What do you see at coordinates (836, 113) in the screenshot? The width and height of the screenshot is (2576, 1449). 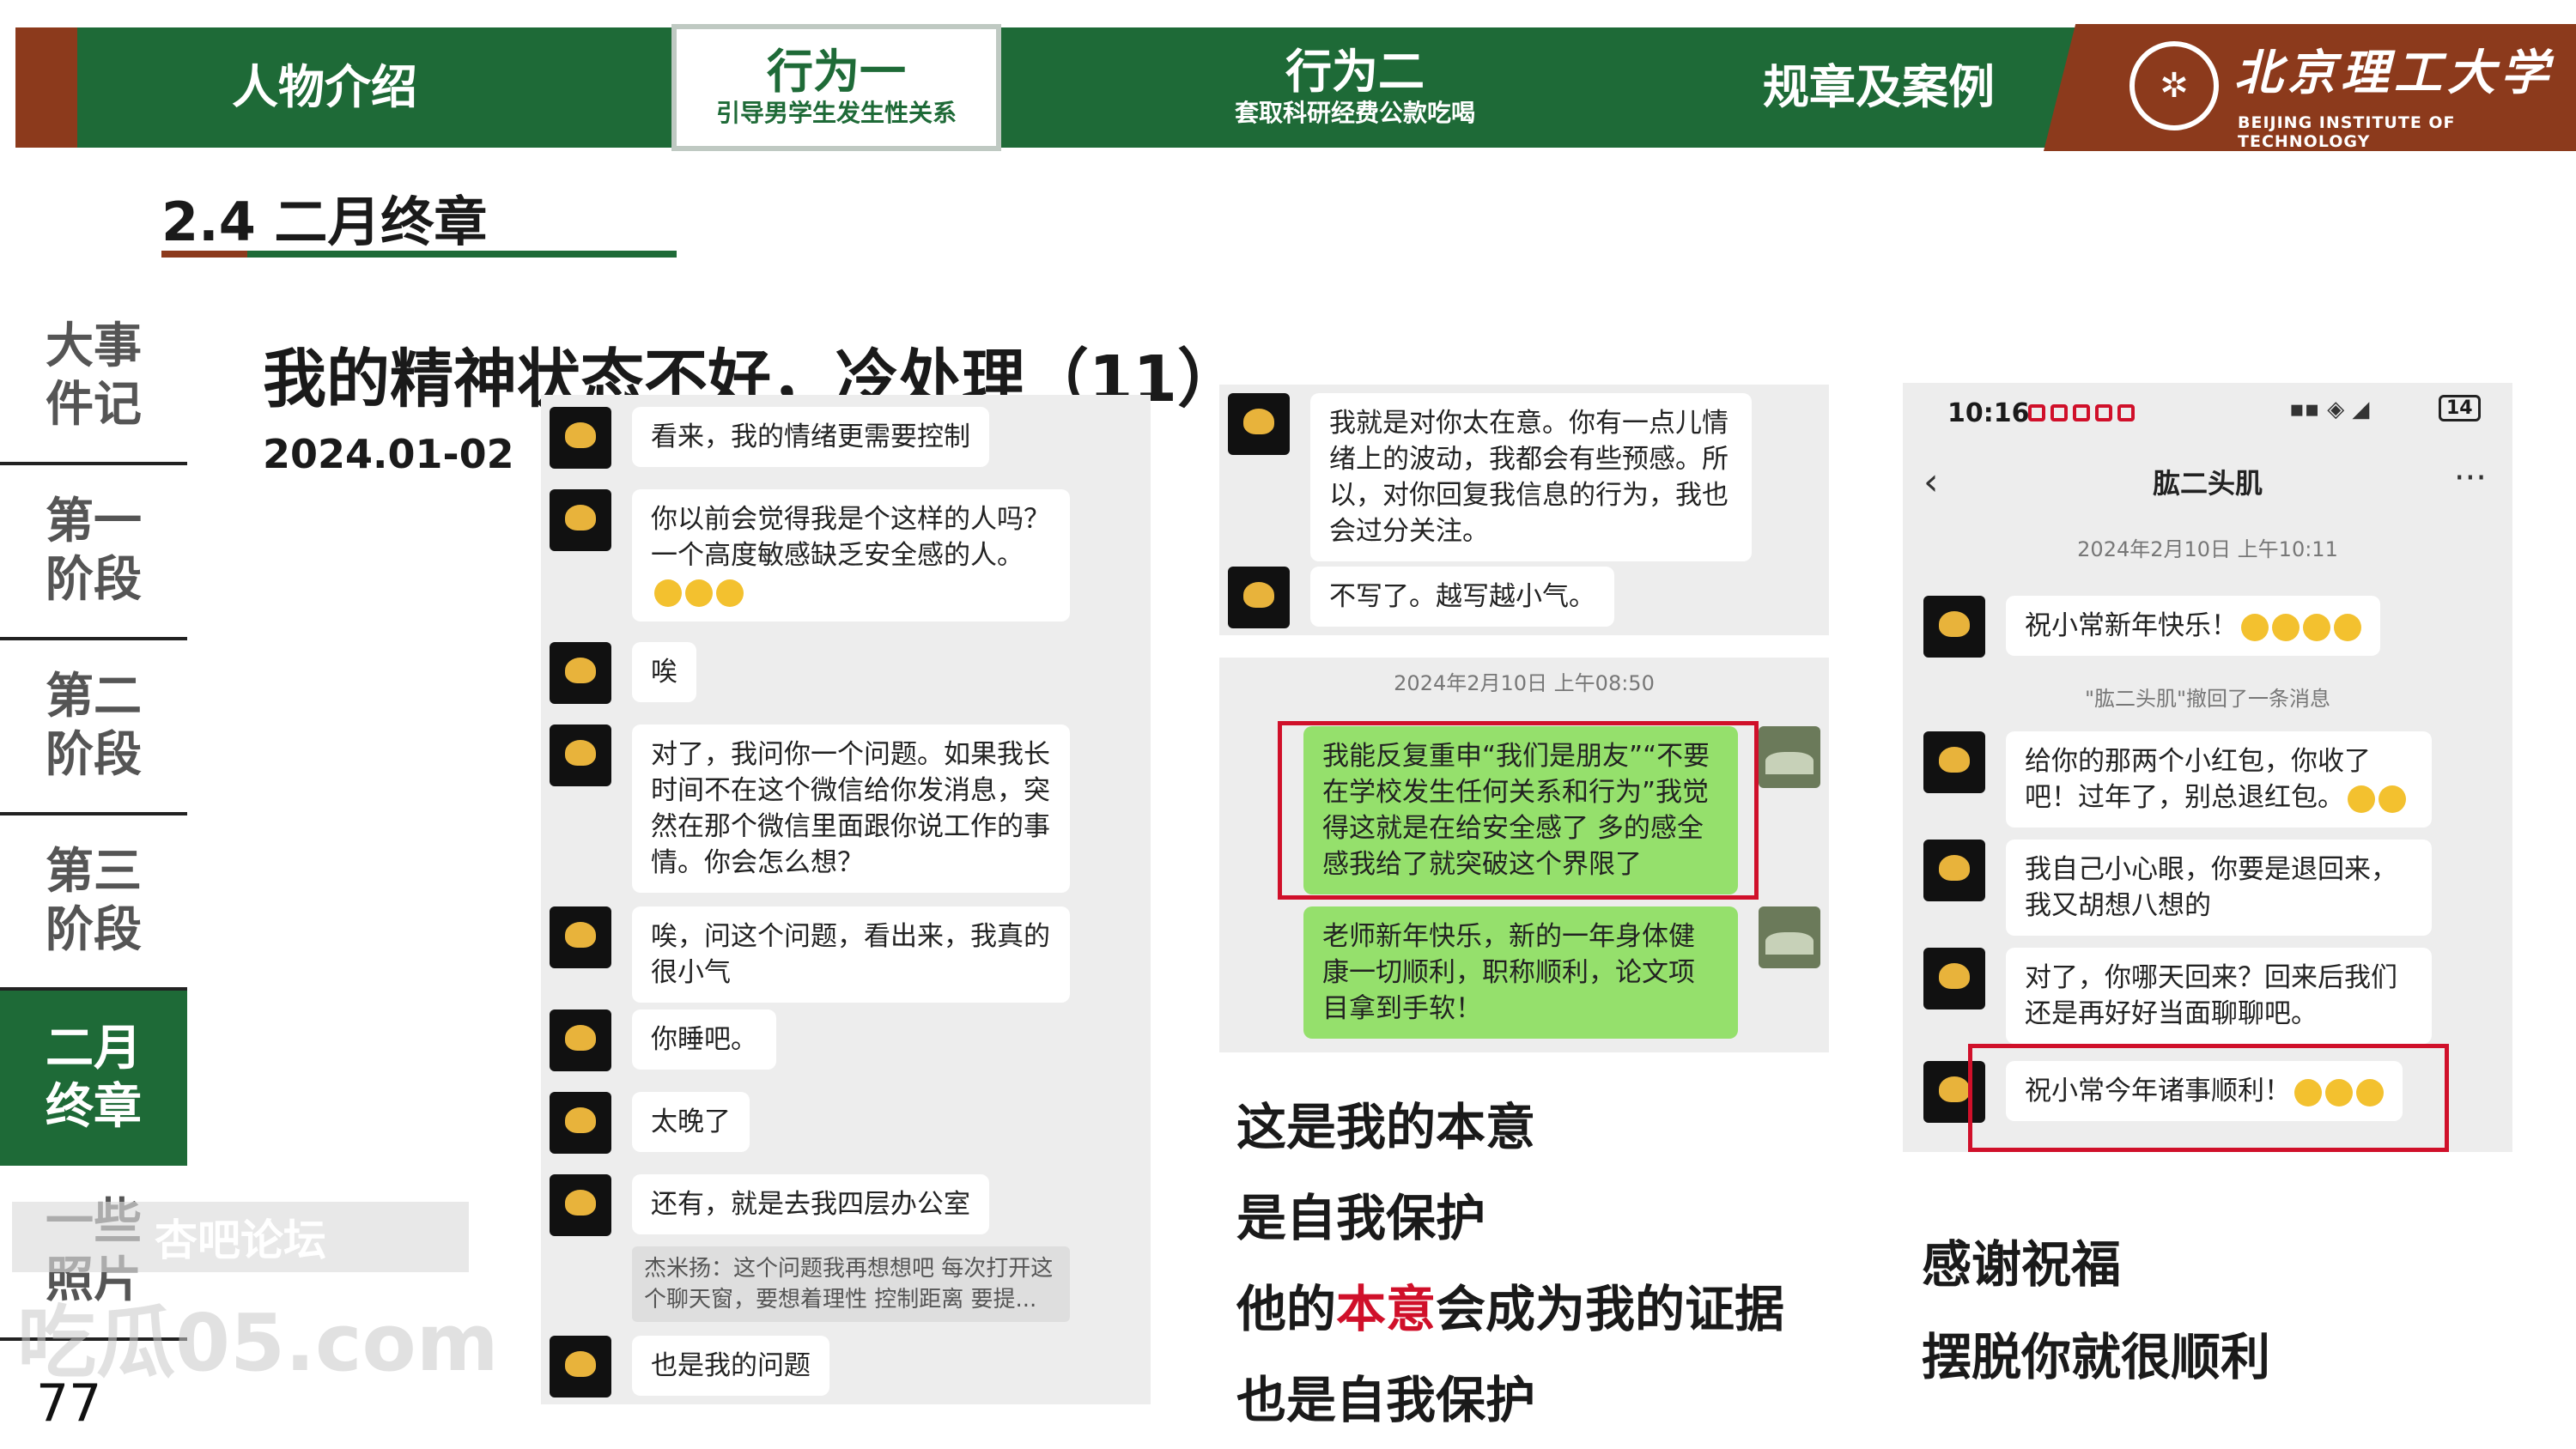 I see `tab-subtitle: 引导男学生发生性关系` at bounding box center [836, 113].